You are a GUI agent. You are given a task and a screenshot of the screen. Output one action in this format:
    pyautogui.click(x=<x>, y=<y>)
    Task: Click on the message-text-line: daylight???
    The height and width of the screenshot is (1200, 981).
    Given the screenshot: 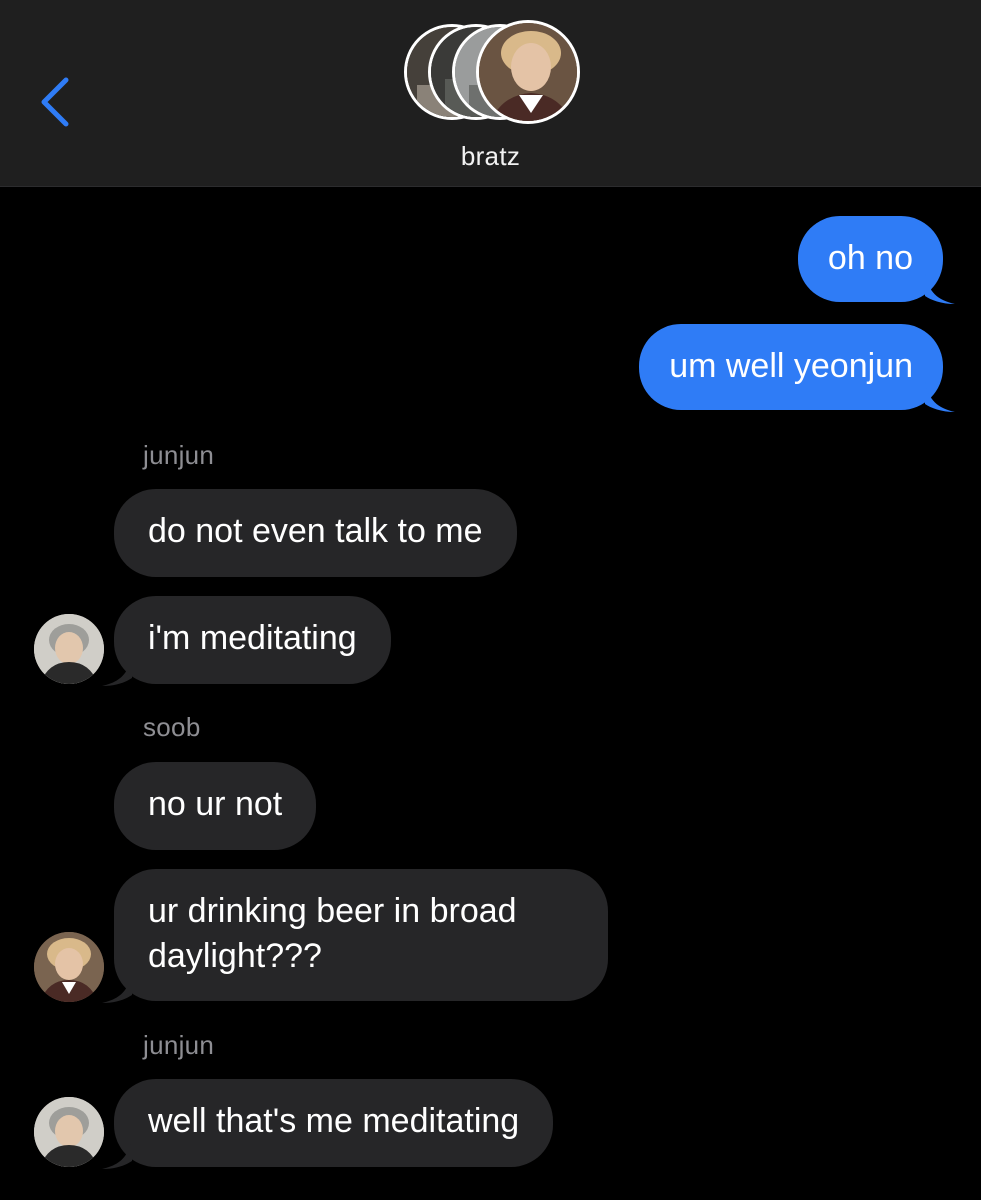 What is the action you would take?
    pyautogui.click(x=235, y=956)
    